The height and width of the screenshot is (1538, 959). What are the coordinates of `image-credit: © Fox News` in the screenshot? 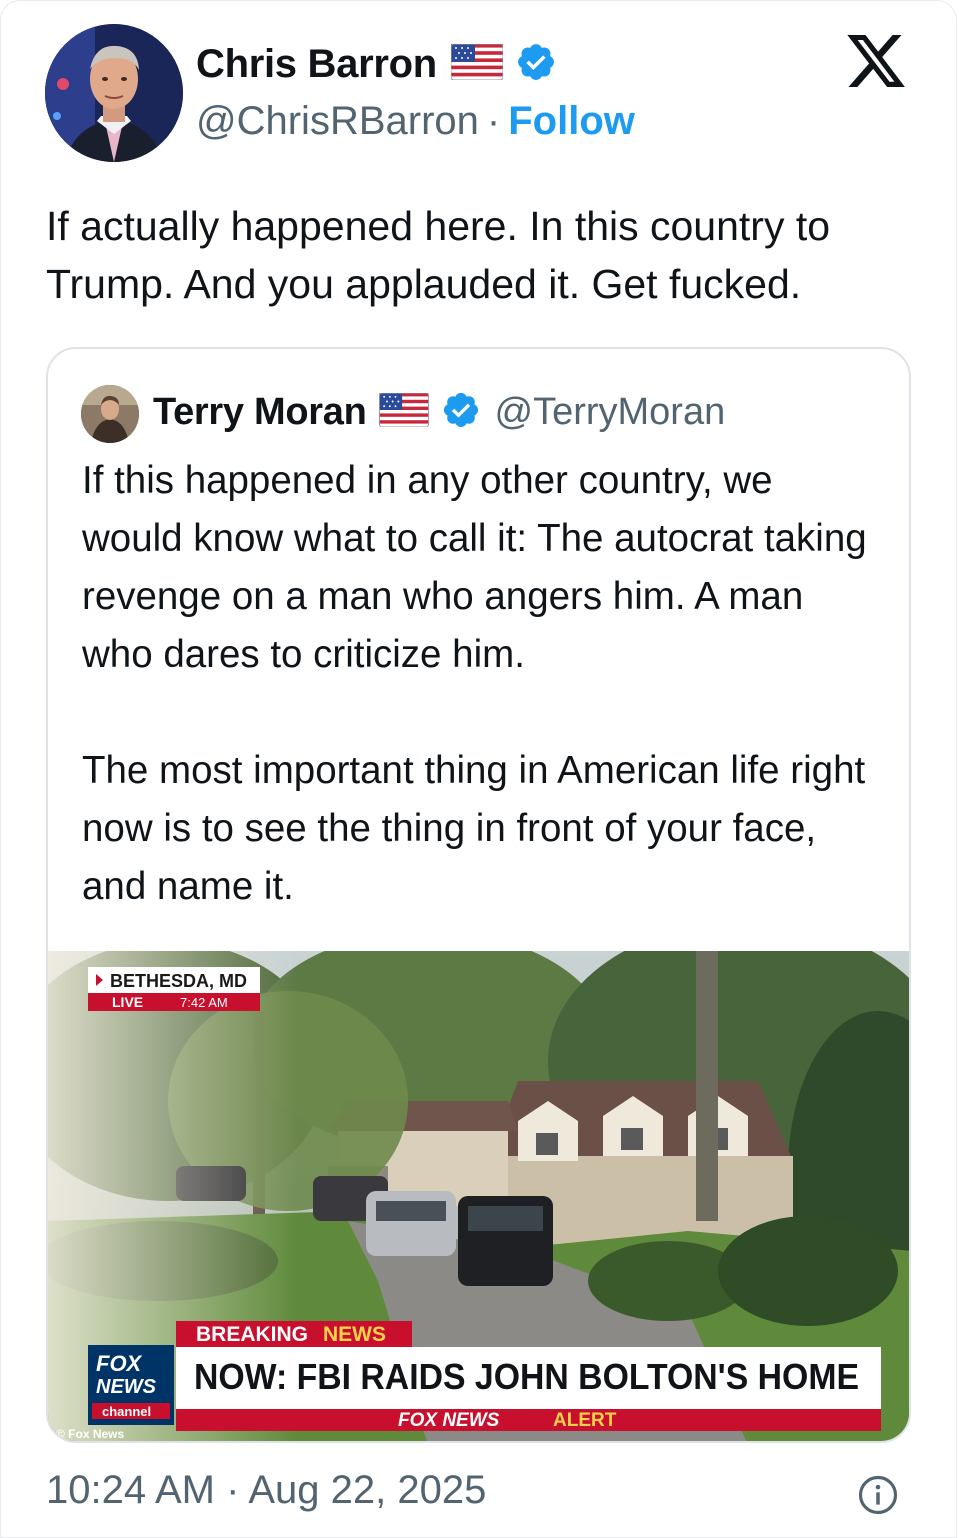 It's located at (90, 1434).